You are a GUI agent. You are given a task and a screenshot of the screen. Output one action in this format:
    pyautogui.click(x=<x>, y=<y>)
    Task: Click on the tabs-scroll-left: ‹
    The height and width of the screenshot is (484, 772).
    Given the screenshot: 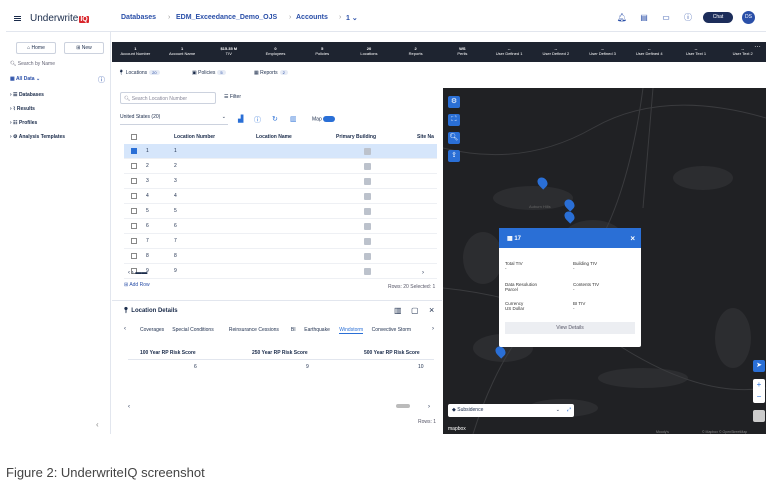 What is the action you would take?
    pyautogui.click(x=125, y=329)
    